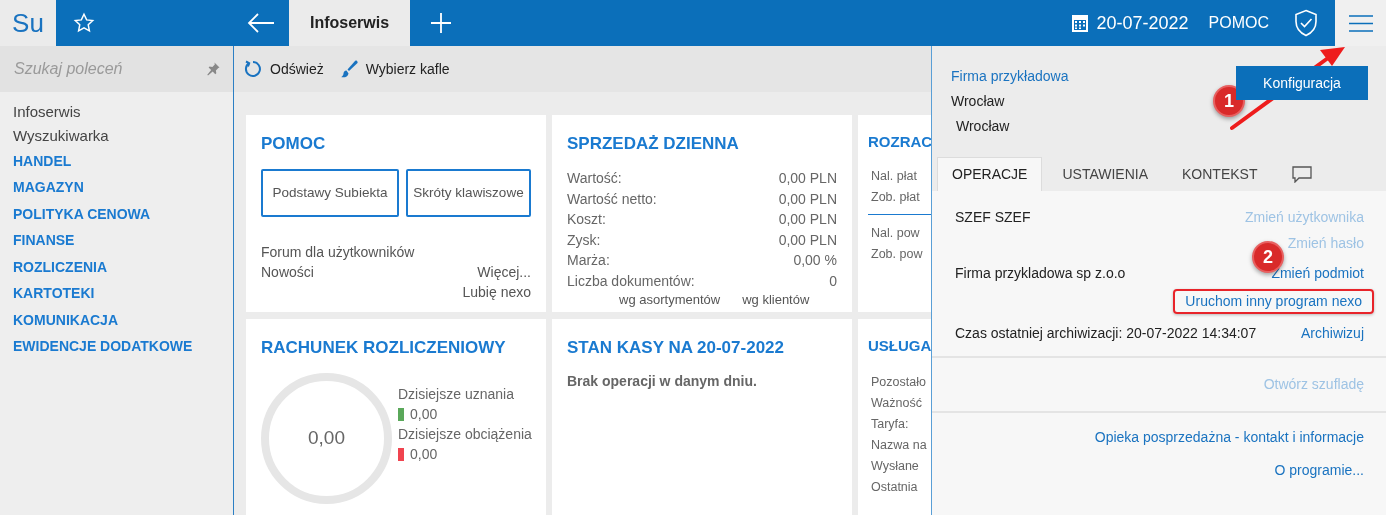 This screenshot has width=1386, height=515. Describe the element at coordinates (1010, 76) in the screenshot. I see `company-link: Firma przykładowa` at that location.